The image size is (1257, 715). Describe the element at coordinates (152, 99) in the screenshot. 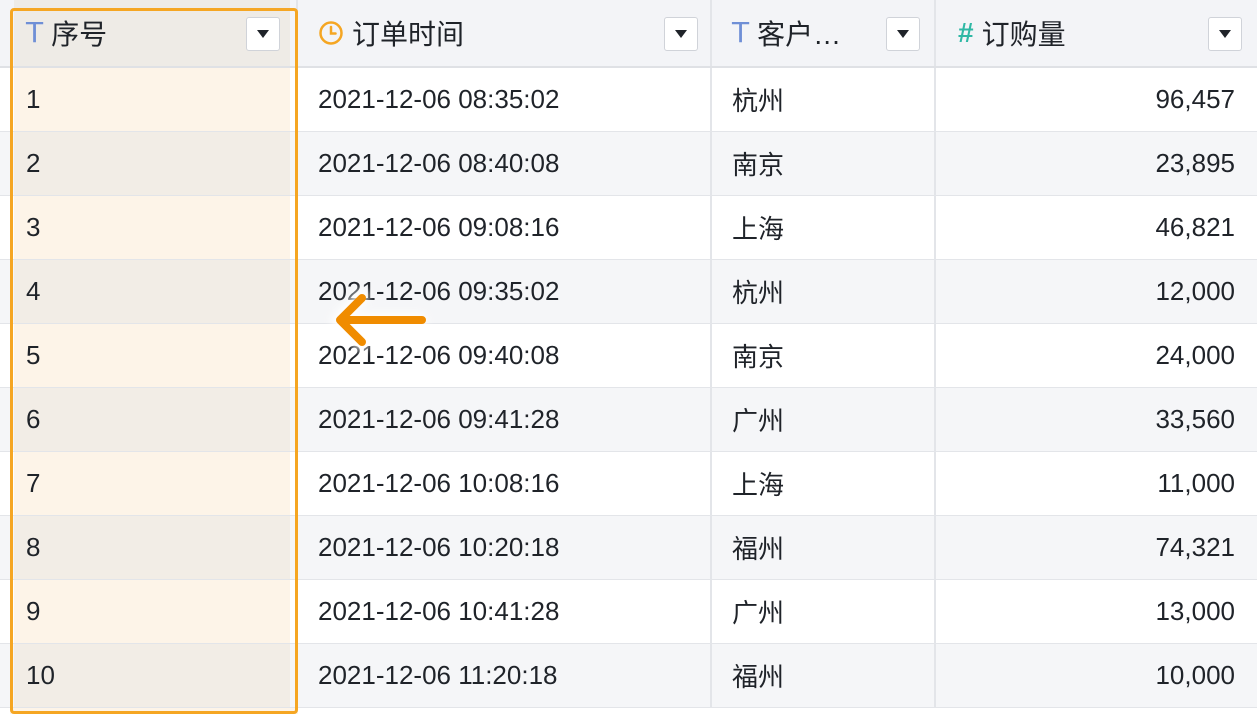

I see `cell-id: 1` at that location.